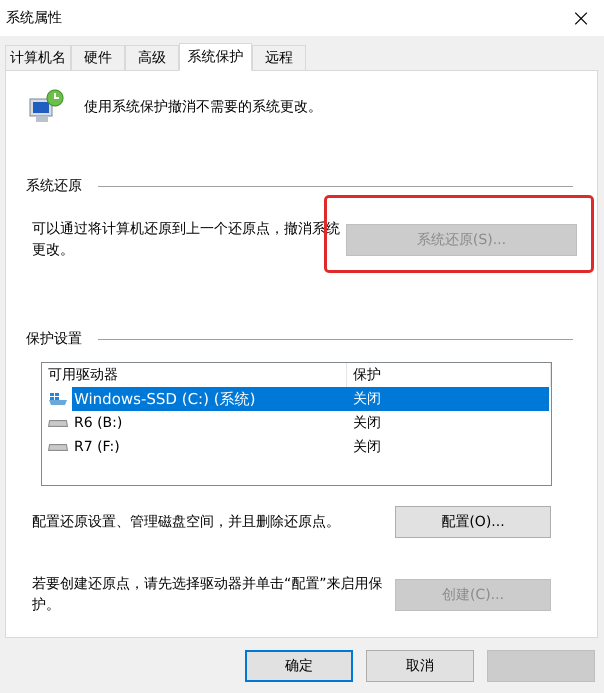 The height and width of the screenshot is (693, 604). I want to click on tab: 远程, so click(279, 57).